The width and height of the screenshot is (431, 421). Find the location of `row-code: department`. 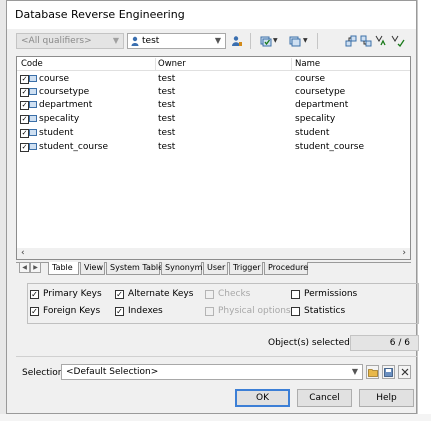

row-code: department is located at coordinates (66, 105).